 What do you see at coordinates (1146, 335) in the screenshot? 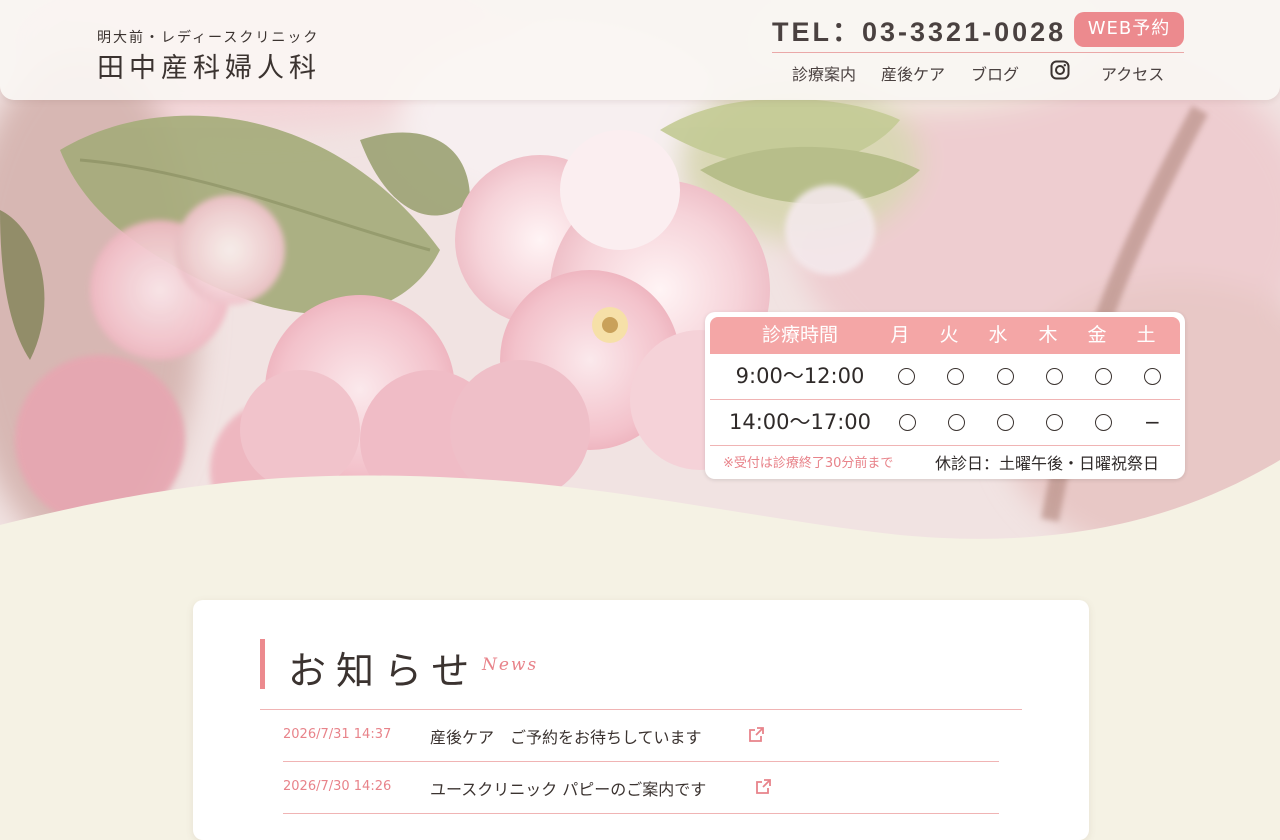
I see `day-sat: 土` at bounding box center [1146, 335].